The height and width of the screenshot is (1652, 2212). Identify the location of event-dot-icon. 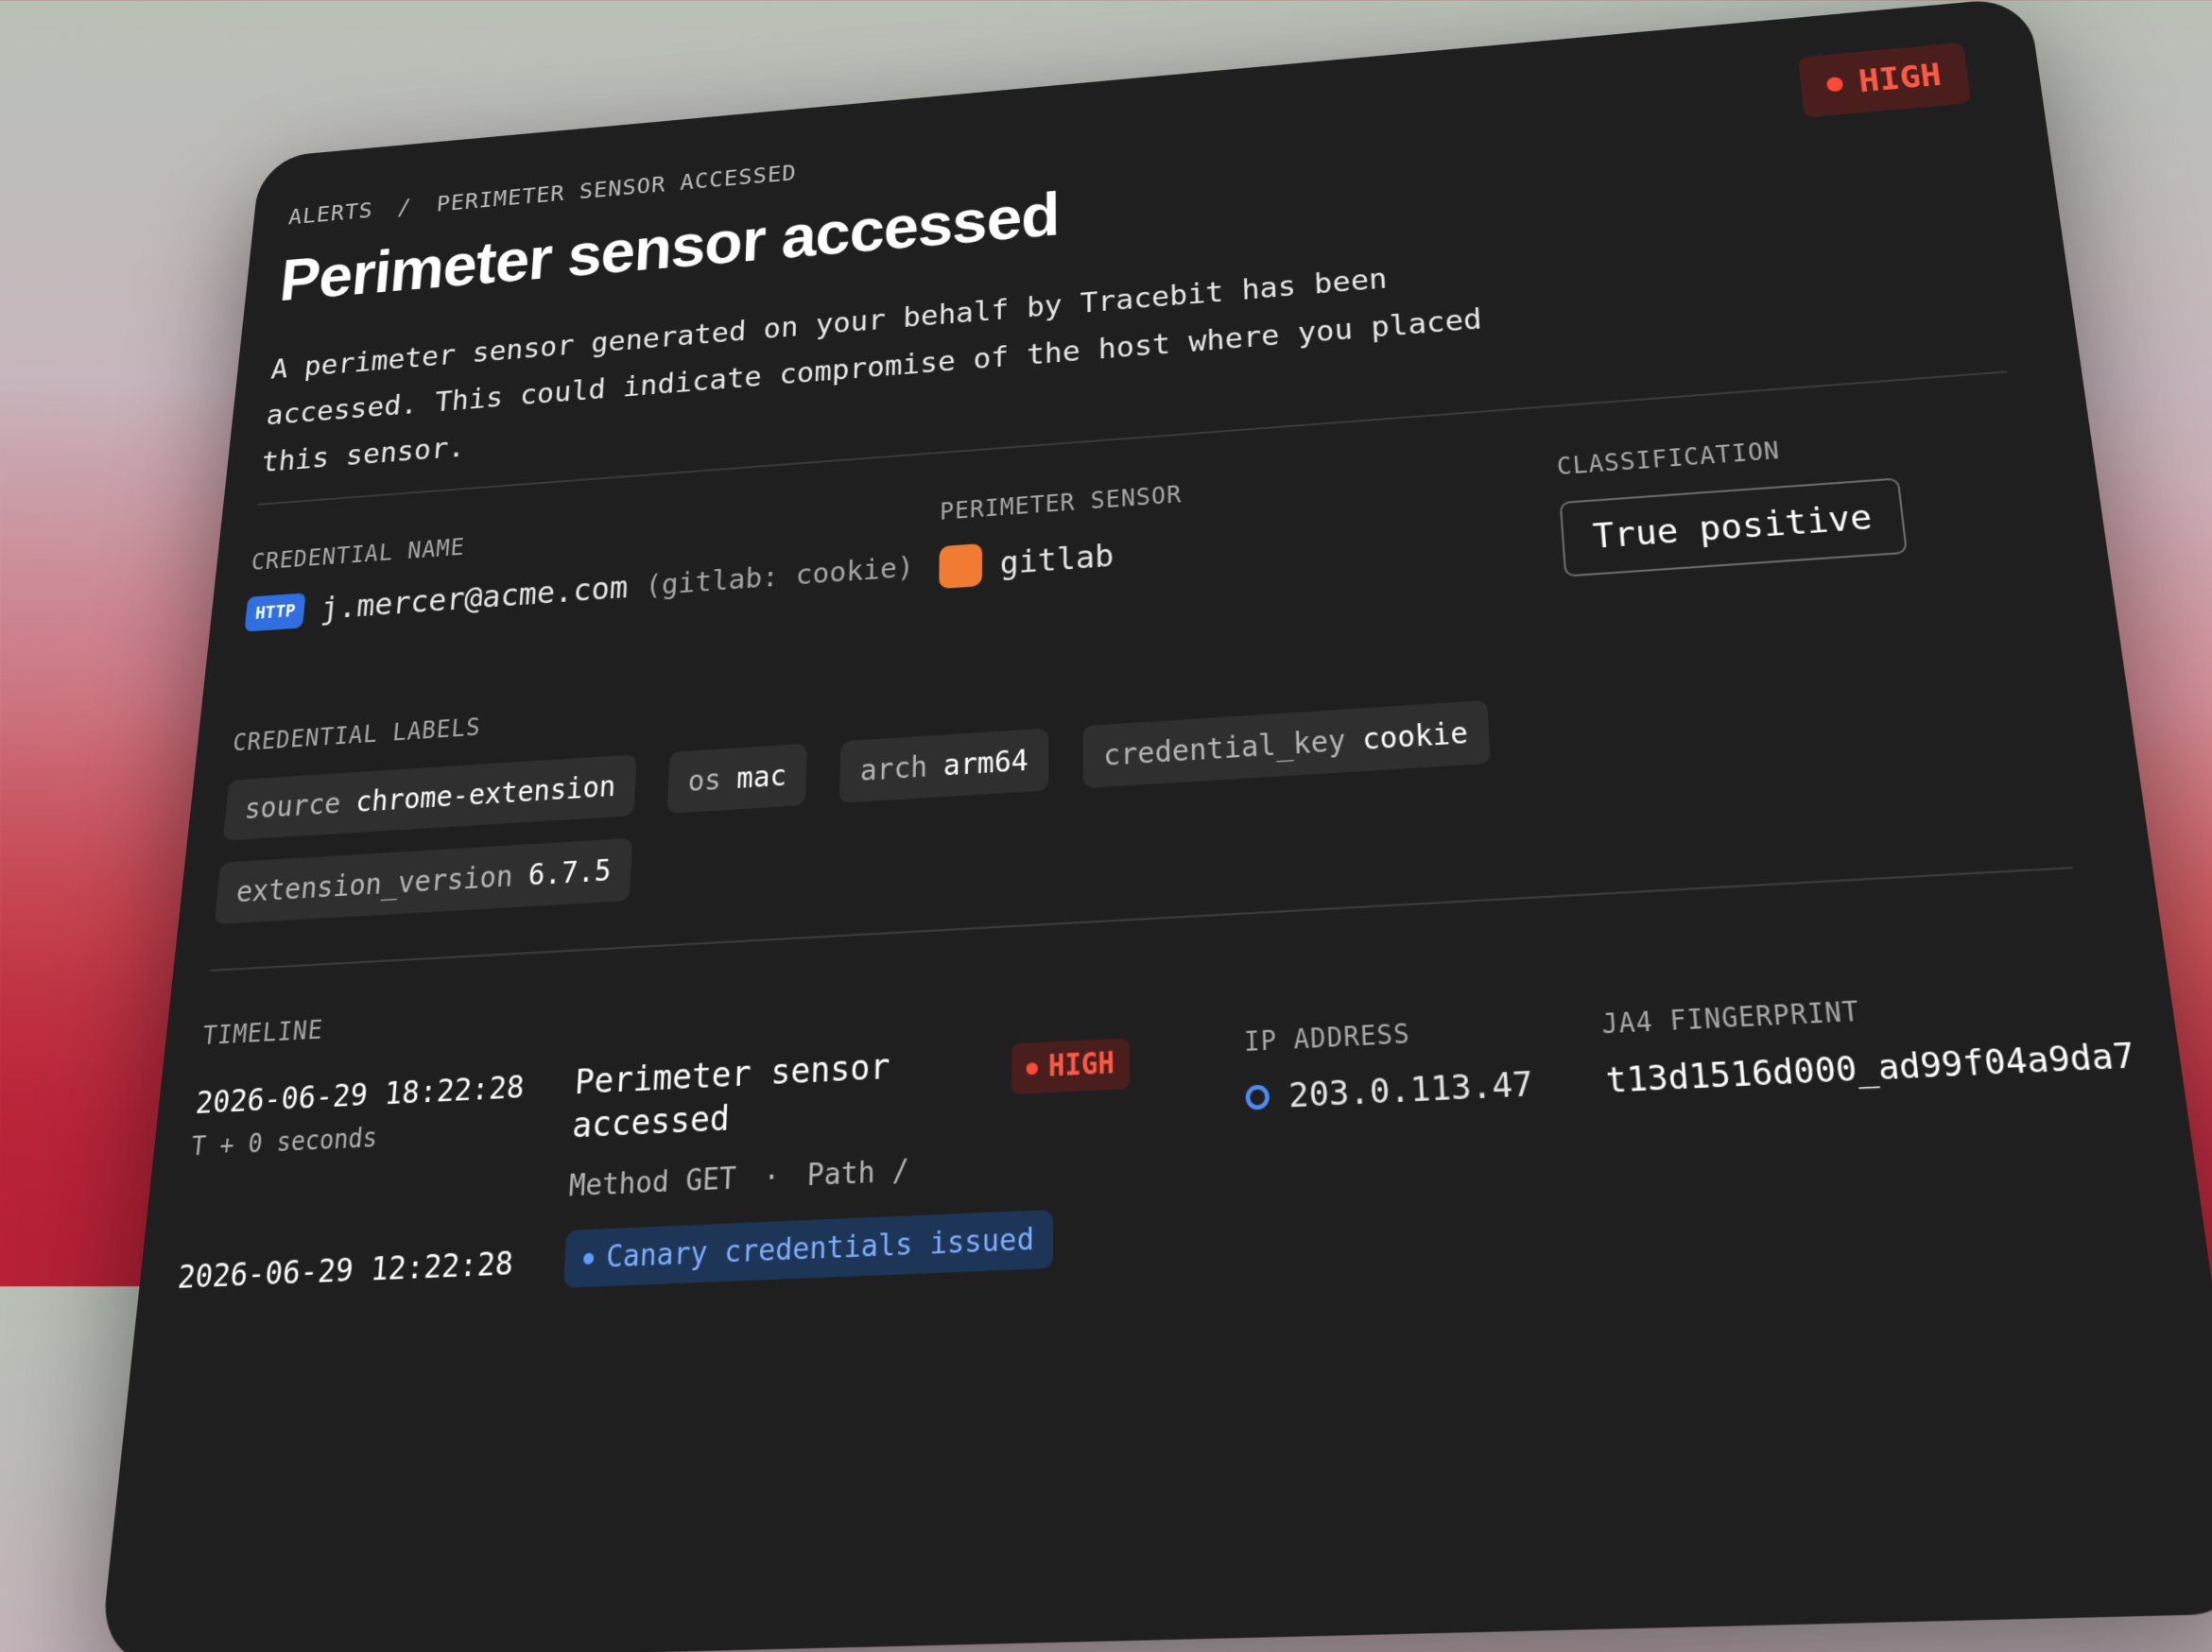
(588, 1258).